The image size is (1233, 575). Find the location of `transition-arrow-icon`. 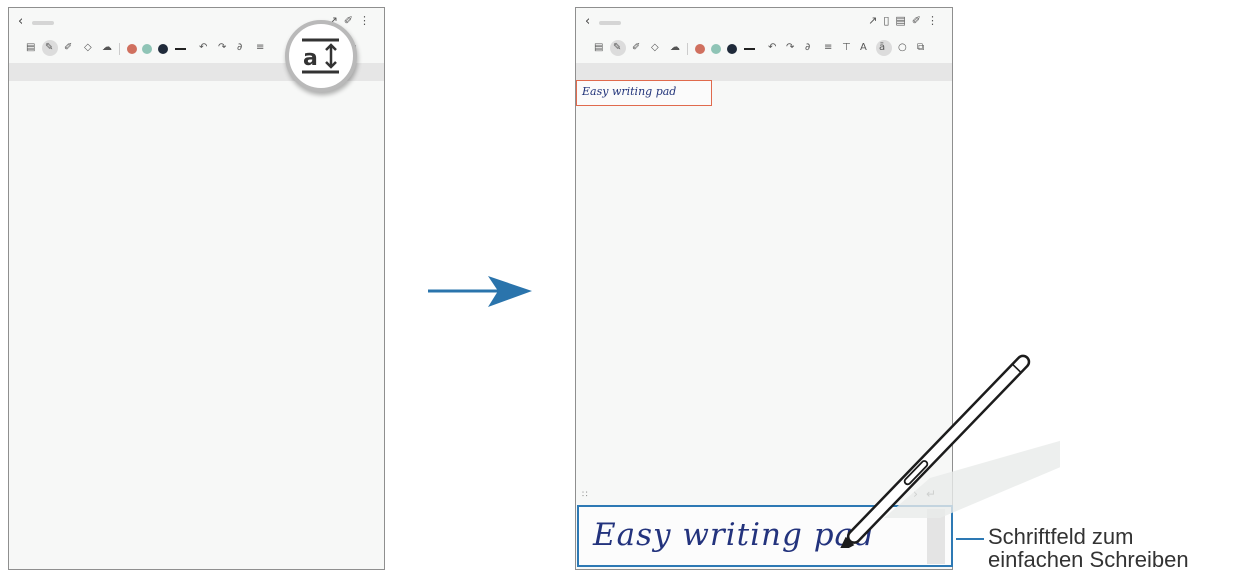

transition-arrow-icon is located at coordinates (480, 291).